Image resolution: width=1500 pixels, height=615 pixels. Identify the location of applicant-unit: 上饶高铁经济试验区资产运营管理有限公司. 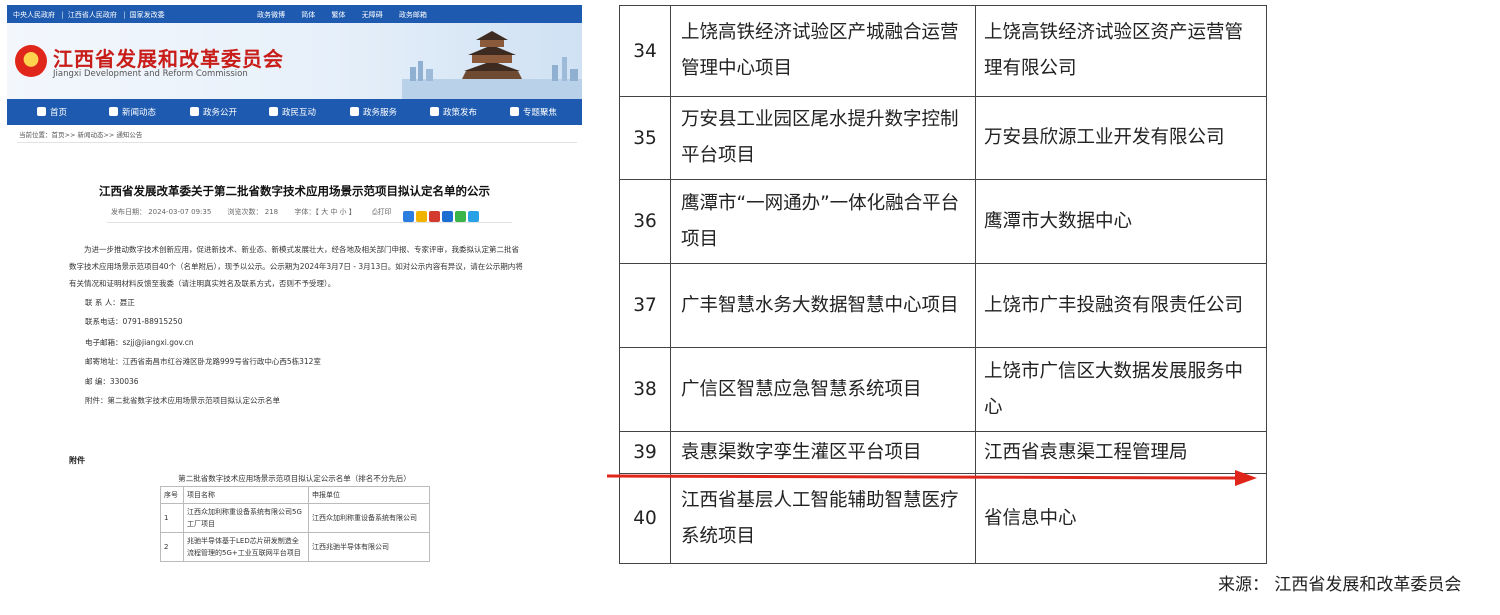
(1121, 51).